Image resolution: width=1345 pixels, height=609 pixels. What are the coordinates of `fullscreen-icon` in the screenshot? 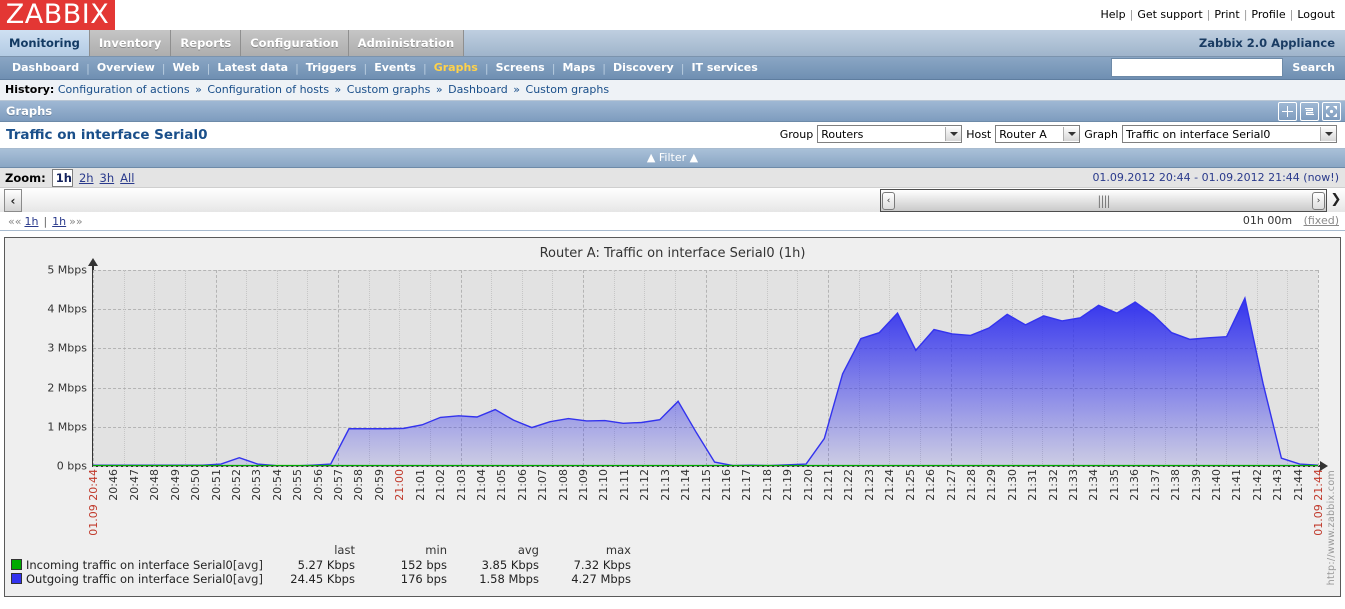 It's located at (1331, 111).